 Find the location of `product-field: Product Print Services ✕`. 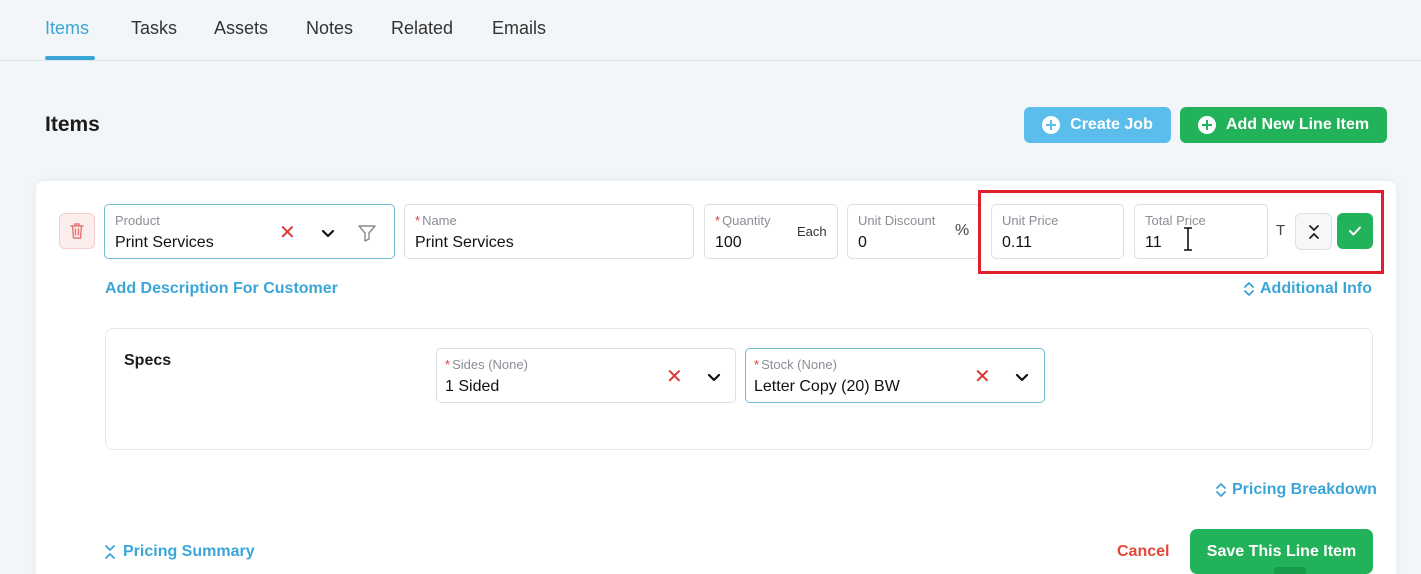

product-field: Product Print Services ✕ is located at coordinates (249, 231).